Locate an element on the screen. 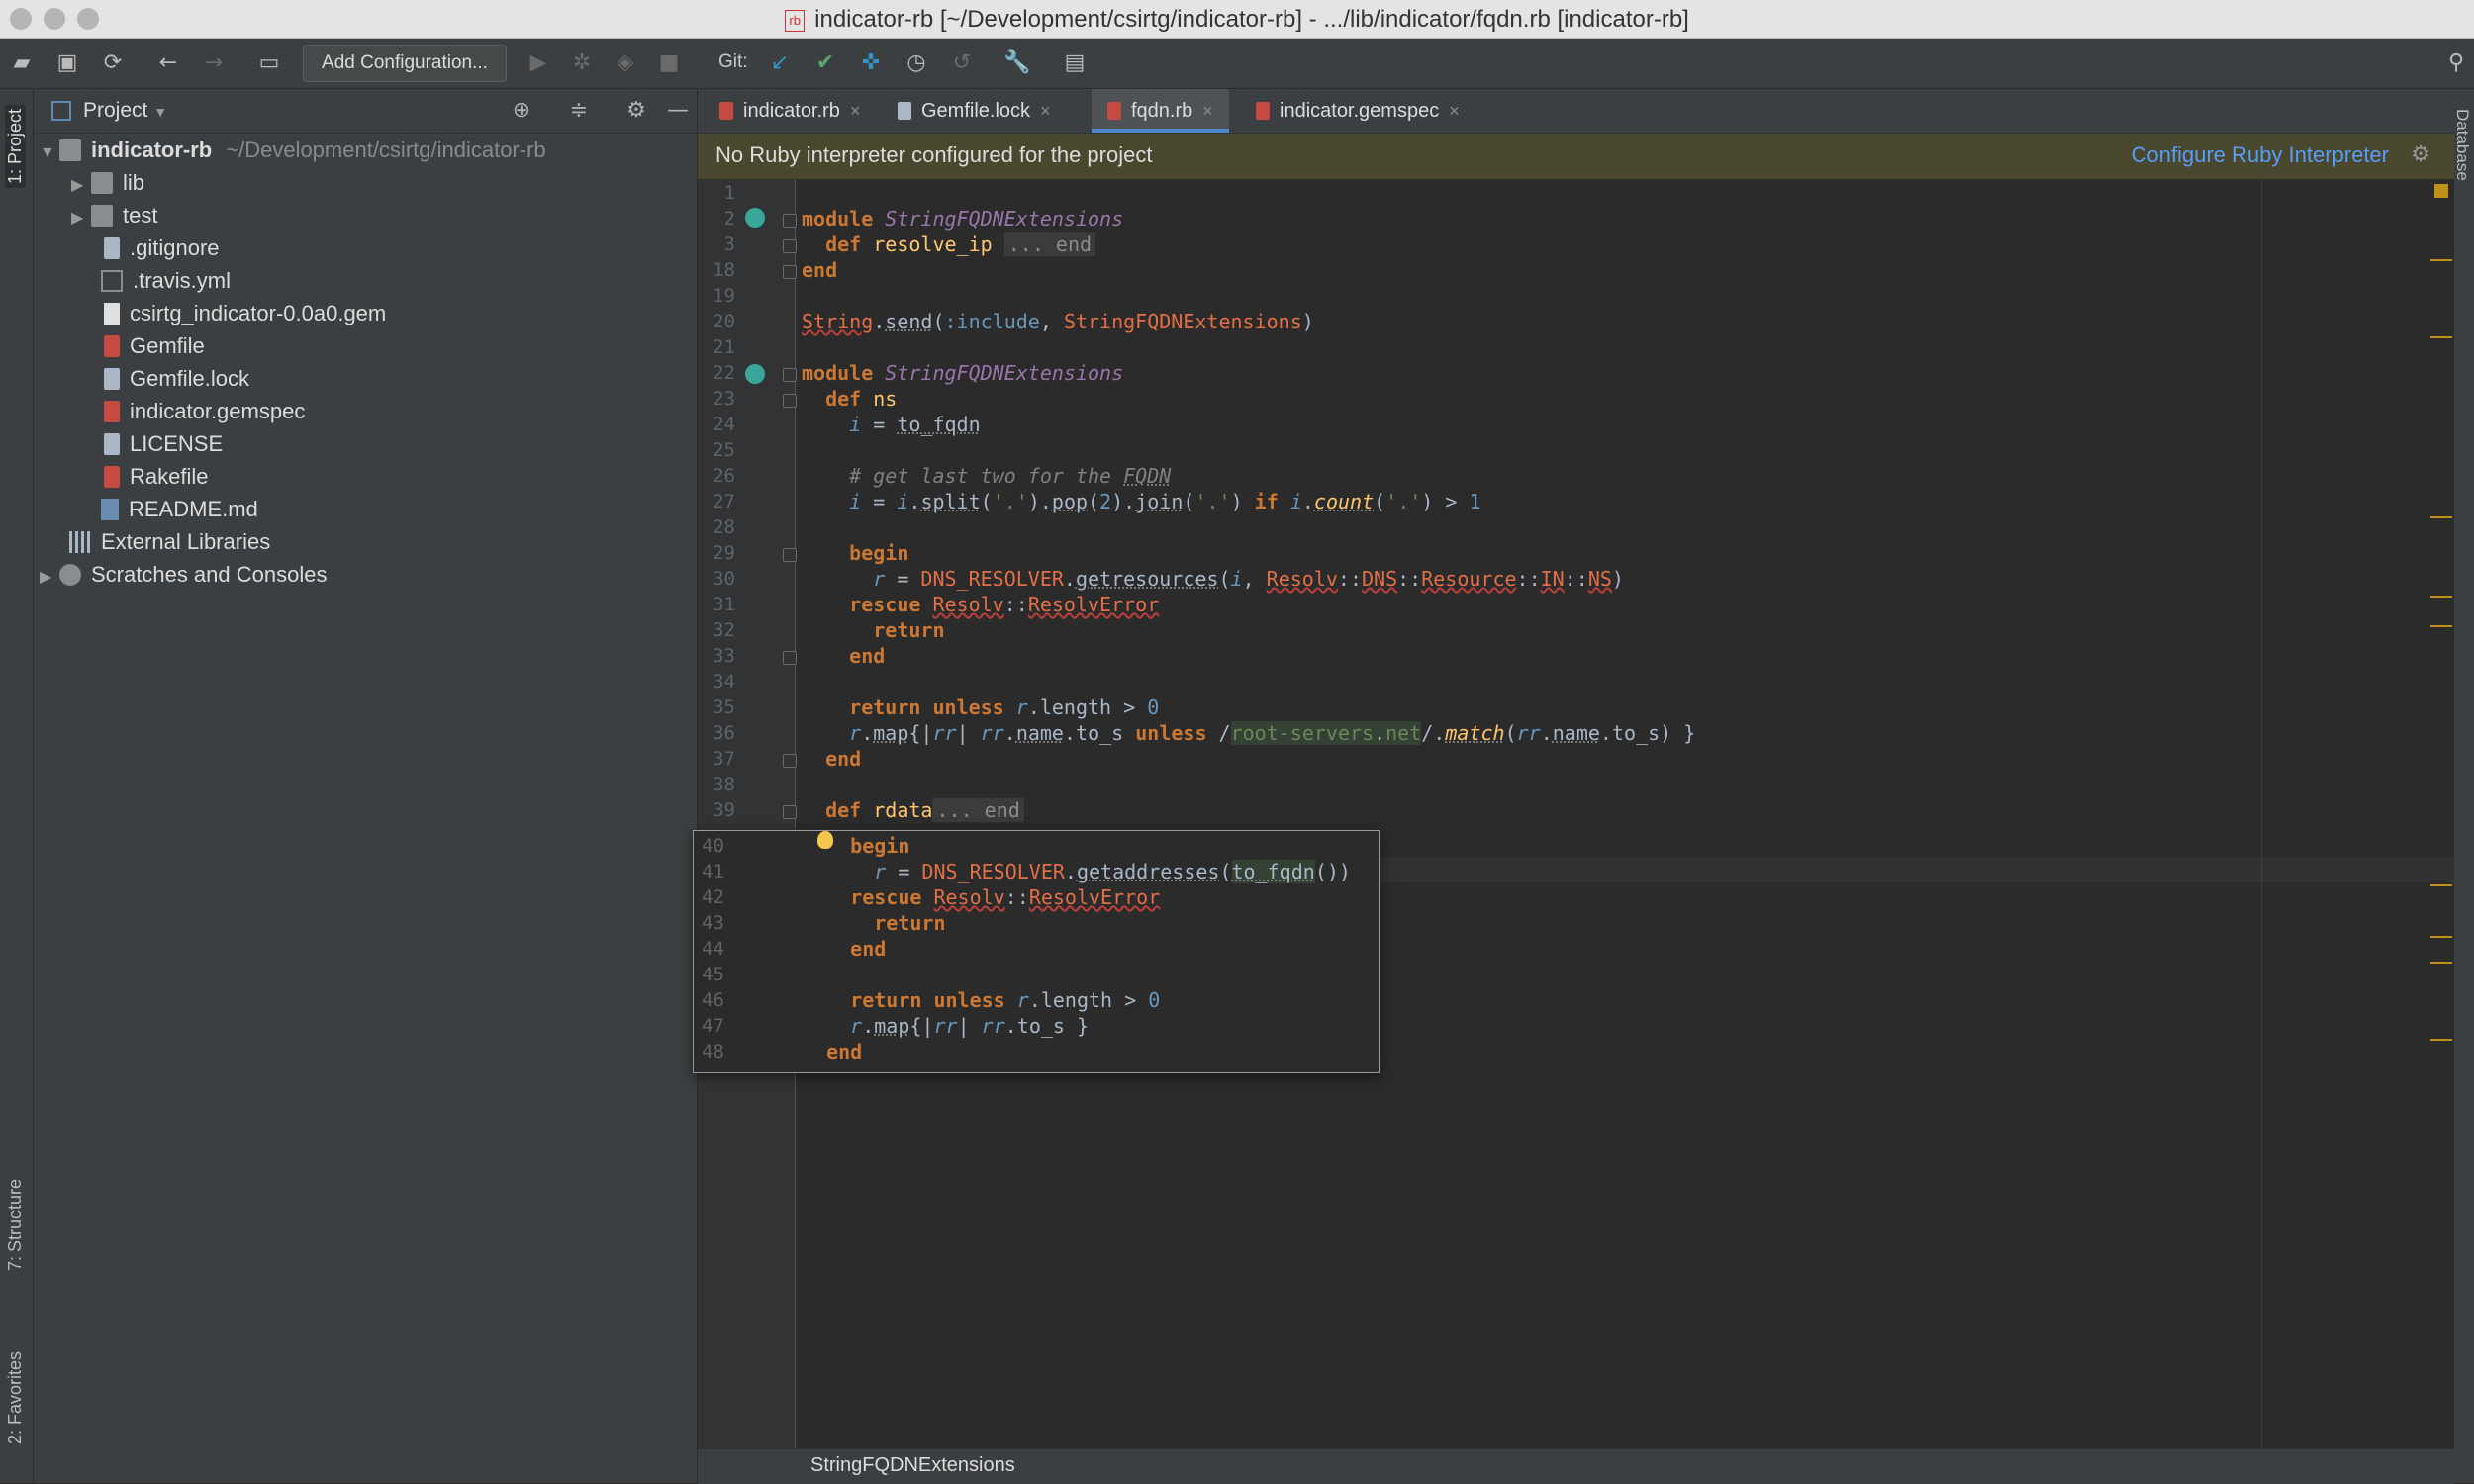 The image size is (2474, 1484). line-number: 37 is located at coordinates (724, 759).